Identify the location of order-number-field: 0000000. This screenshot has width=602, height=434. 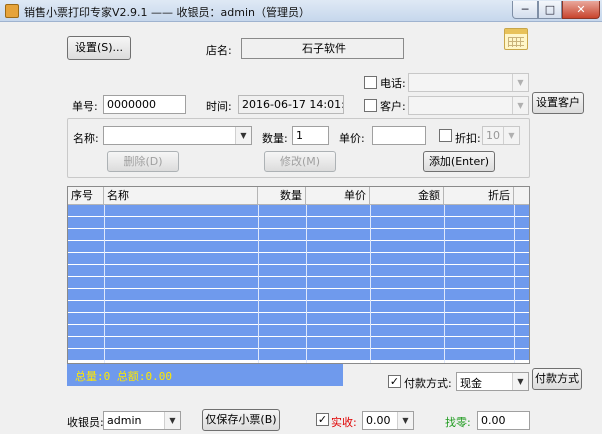
(144, 104).